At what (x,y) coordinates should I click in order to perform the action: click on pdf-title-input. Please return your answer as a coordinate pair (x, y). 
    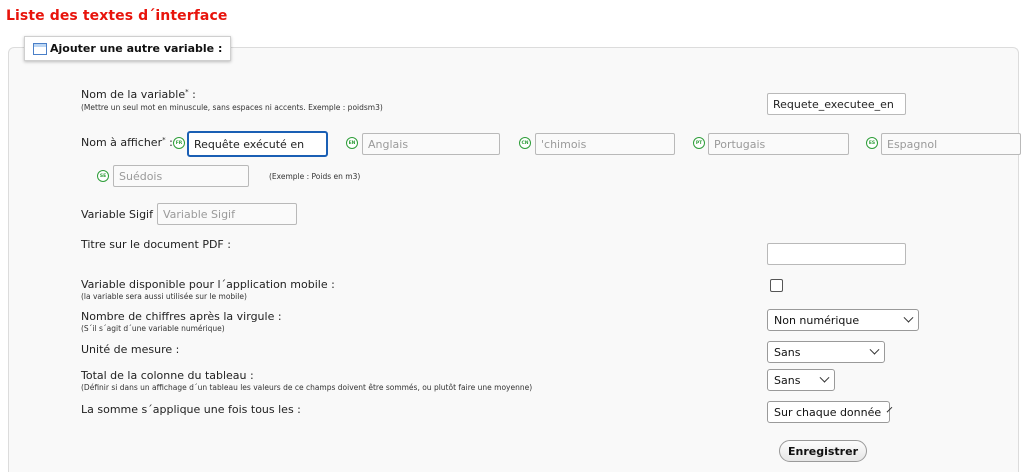
    Looking at the image, I should click on (836, 254).